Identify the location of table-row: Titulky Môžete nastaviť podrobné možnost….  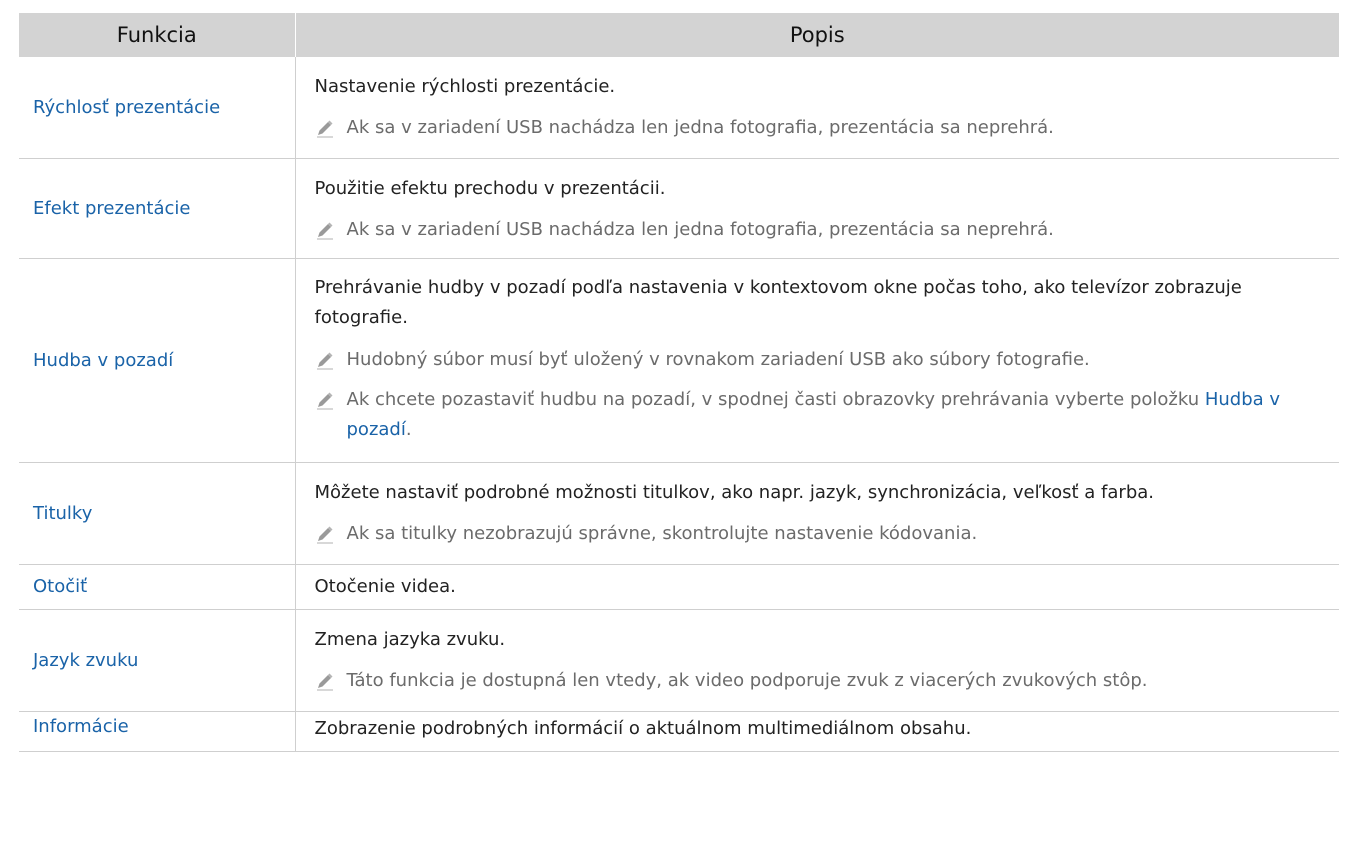
(679, 513).